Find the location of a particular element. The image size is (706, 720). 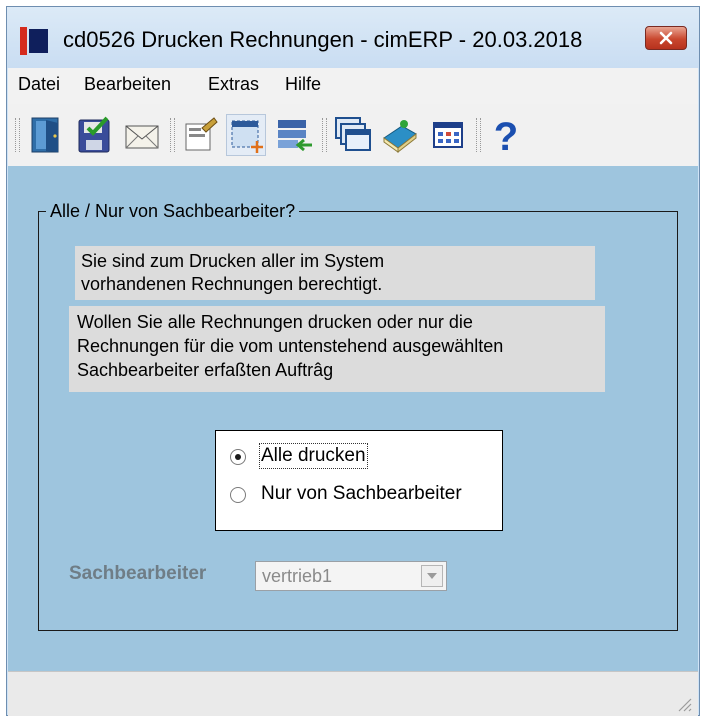

menu-hilfe: Hilfe is located at coordinates (303, 84).